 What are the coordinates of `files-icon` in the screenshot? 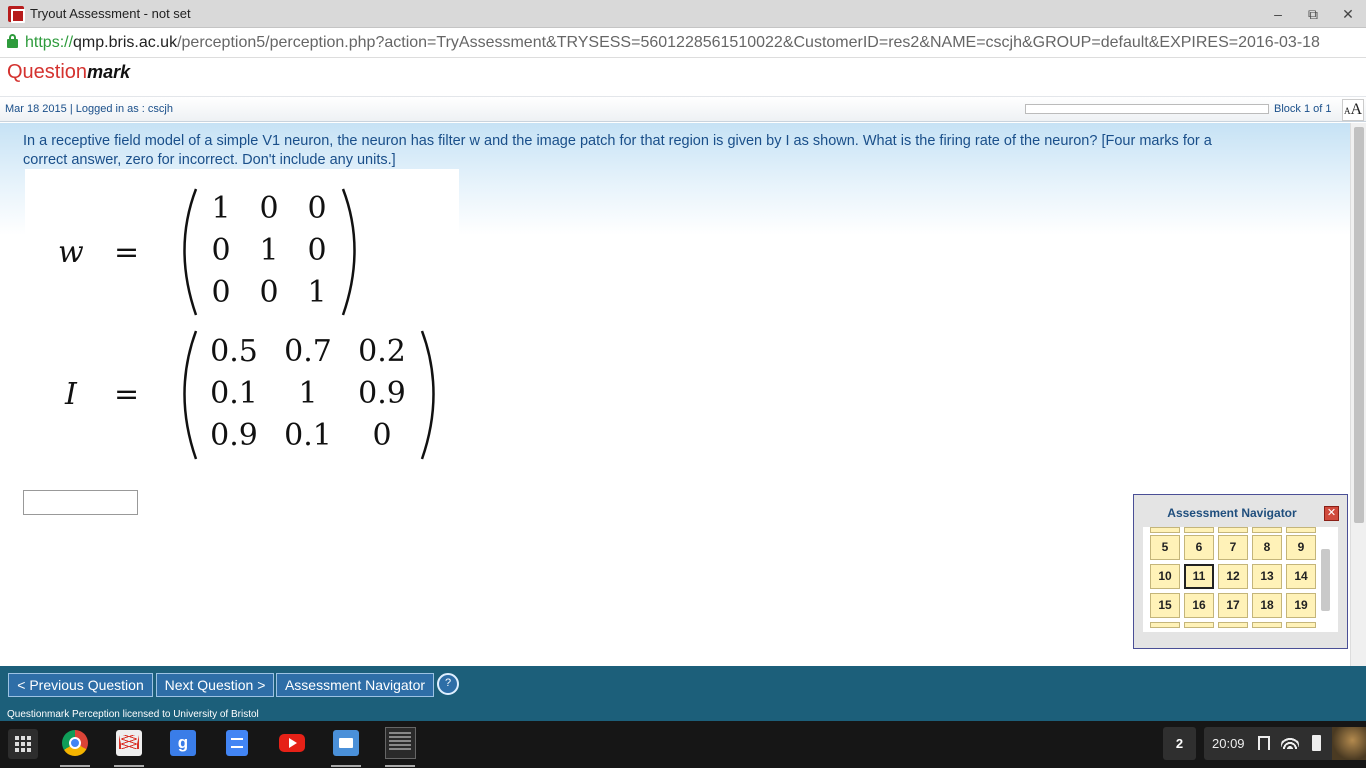 It's located at (346, 743).